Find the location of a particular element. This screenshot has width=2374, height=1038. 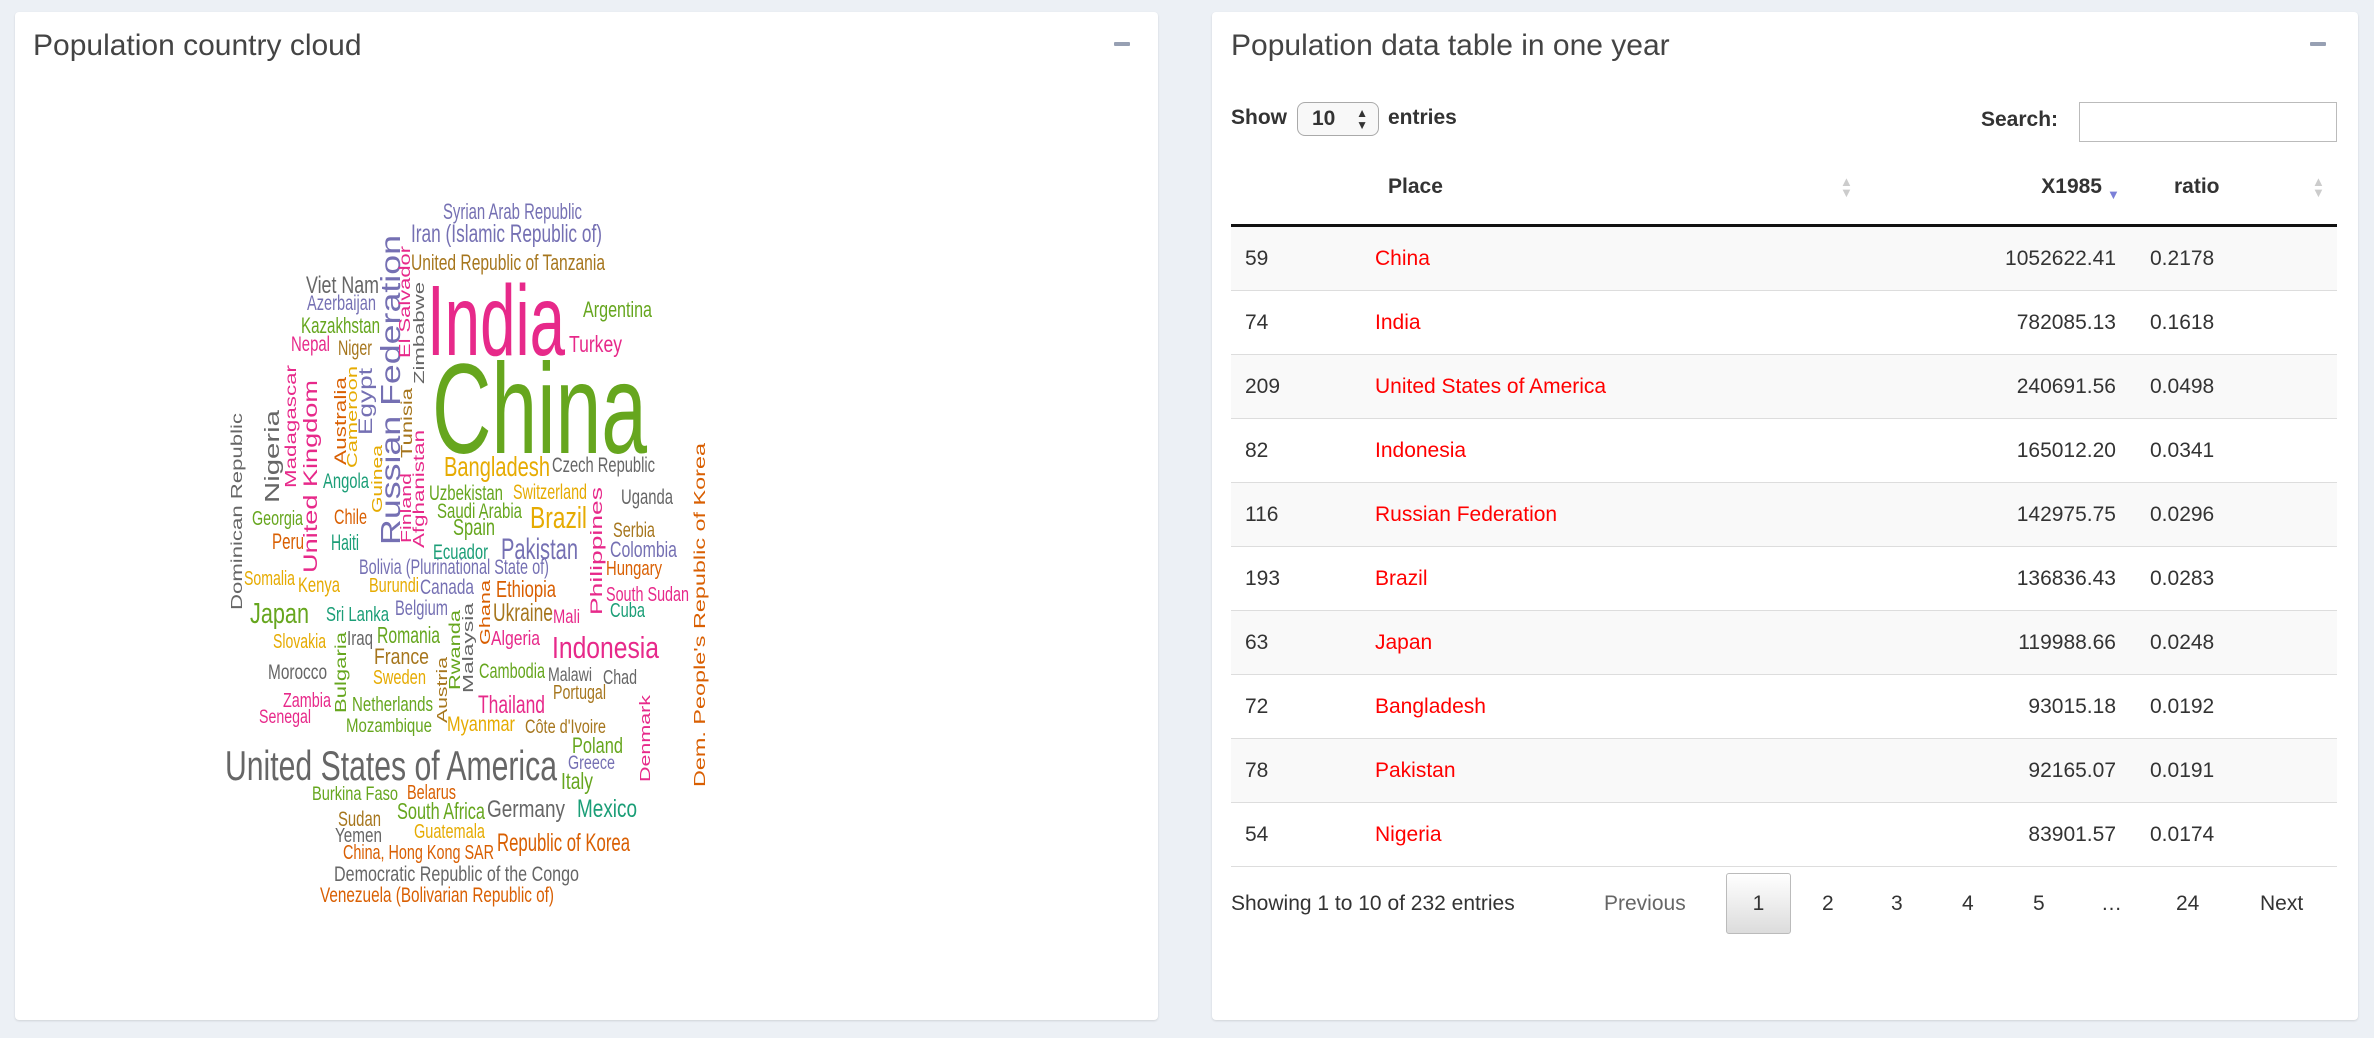

cloud-word: Germany is located at coordinates (526, 809).